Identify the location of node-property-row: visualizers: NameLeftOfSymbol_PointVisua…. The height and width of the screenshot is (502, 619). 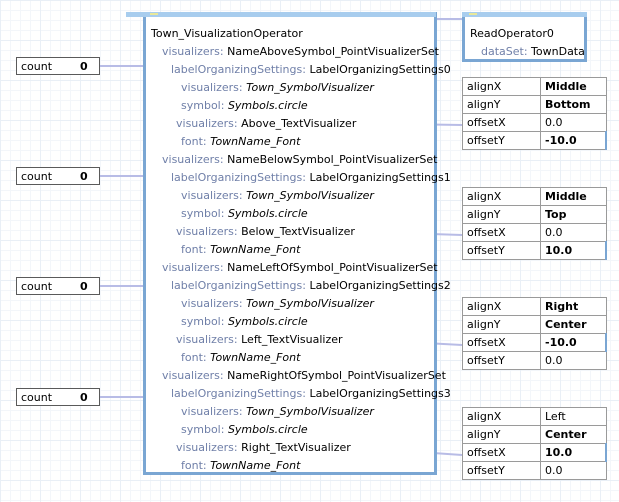
(300, 267).